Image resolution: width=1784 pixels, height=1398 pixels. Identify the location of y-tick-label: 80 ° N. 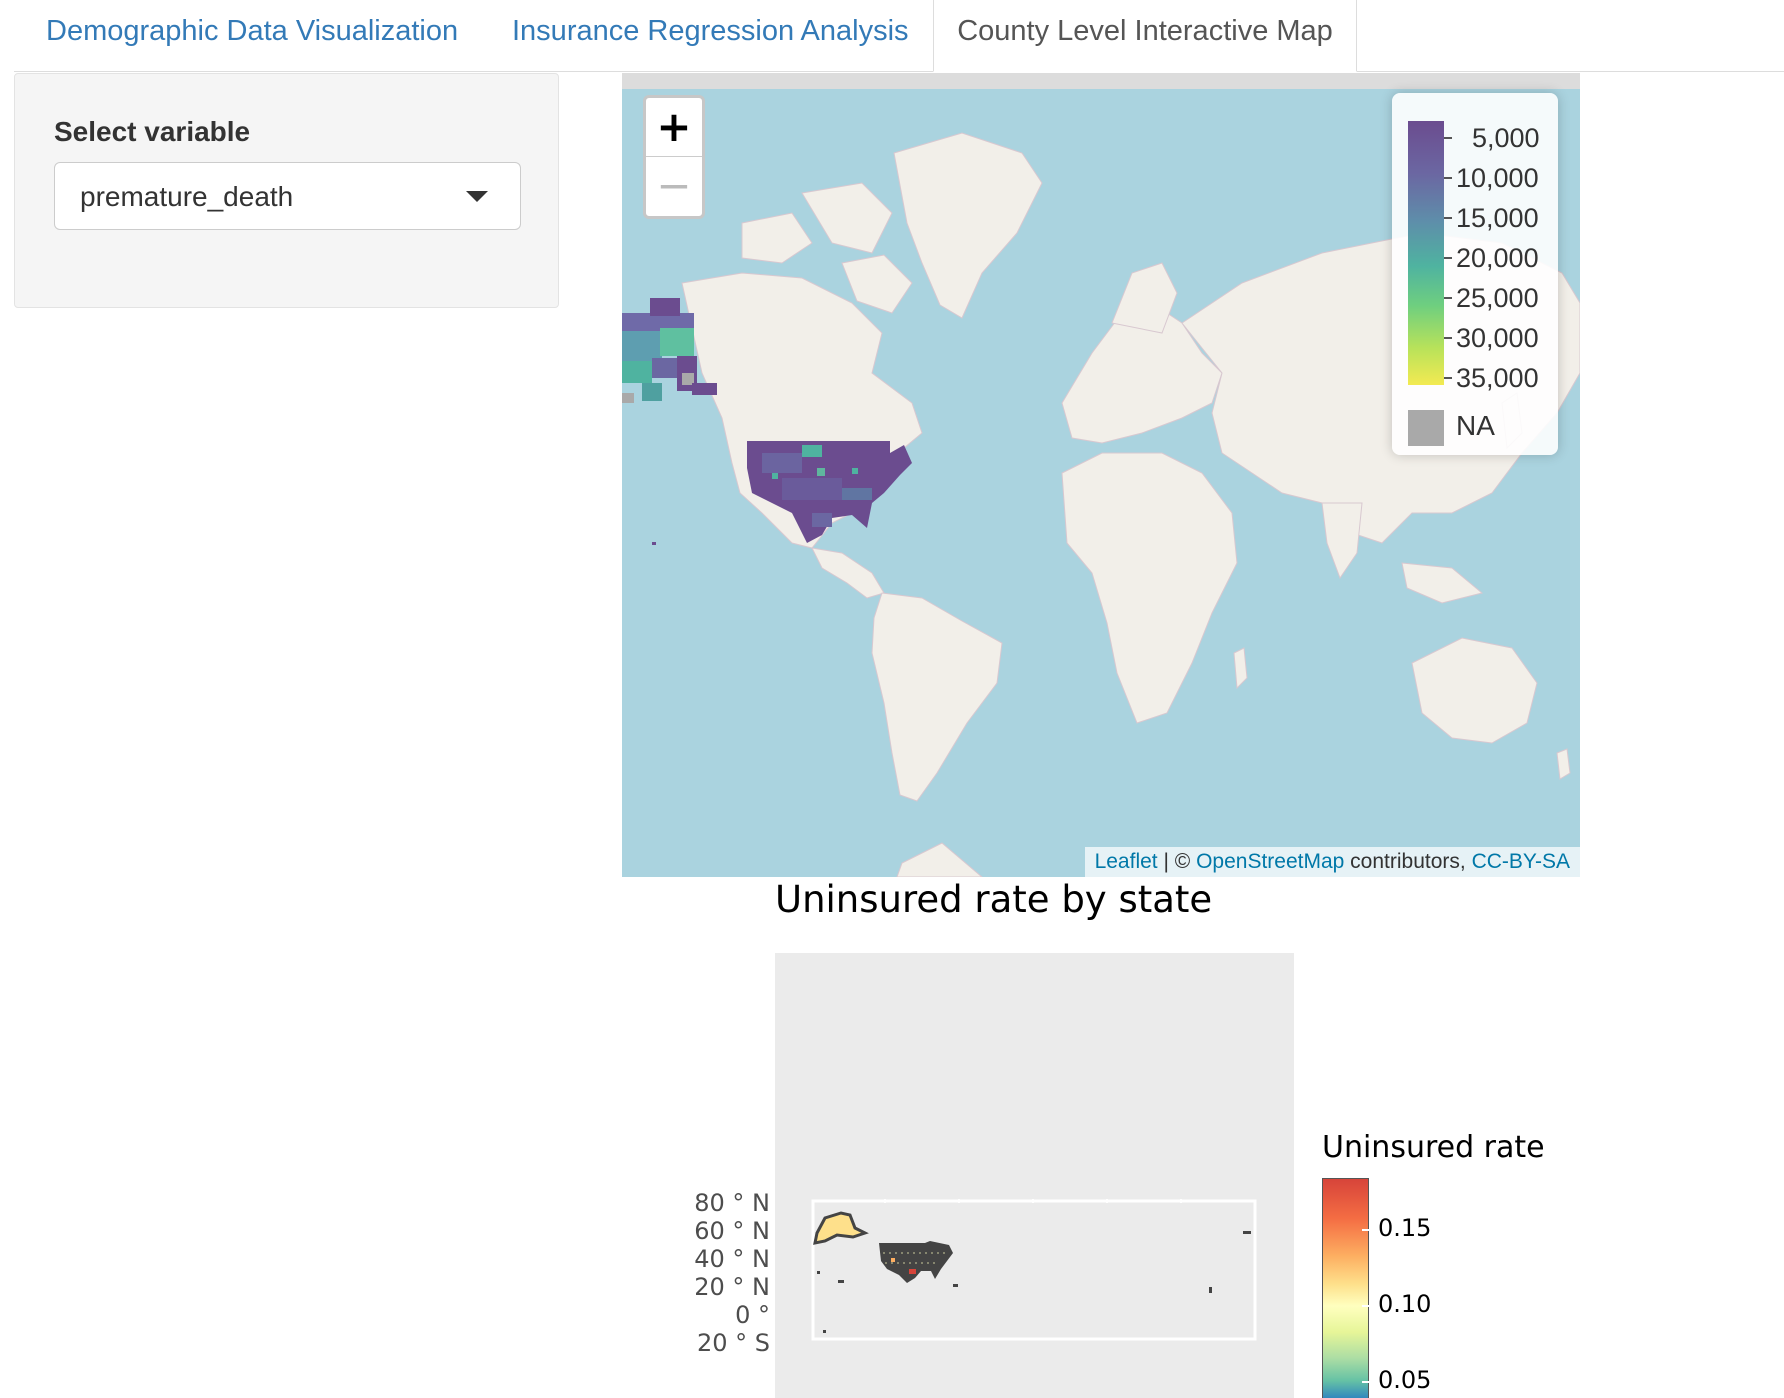
(732, 1203).